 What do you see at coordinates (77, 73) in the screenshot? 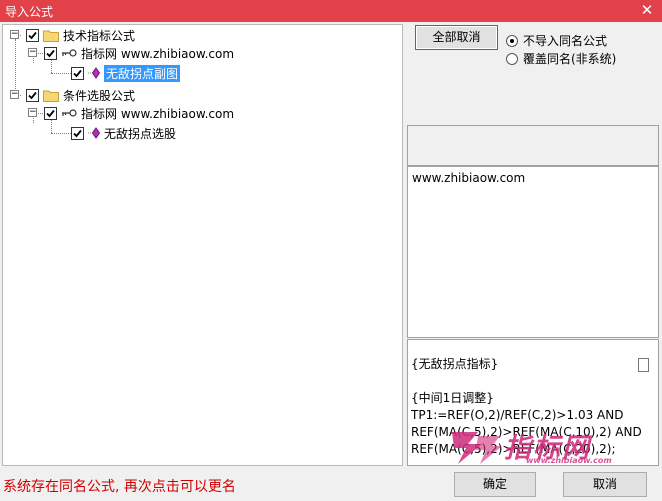
I see `formula-subchart-checkbox` at bounding box center [77, 73].